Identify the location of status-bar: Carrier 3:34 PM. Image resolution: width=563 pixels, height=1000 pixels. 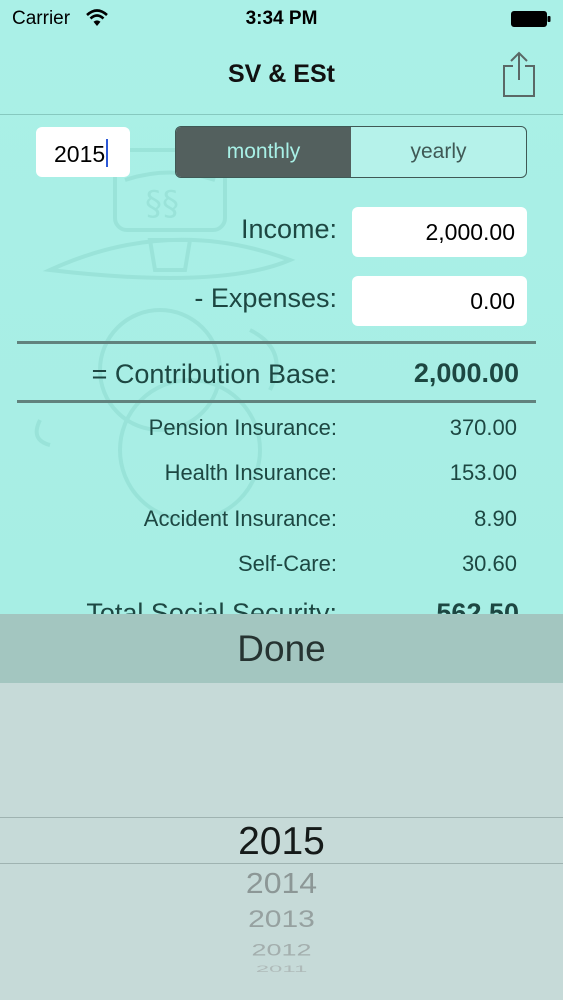
(281, 19).